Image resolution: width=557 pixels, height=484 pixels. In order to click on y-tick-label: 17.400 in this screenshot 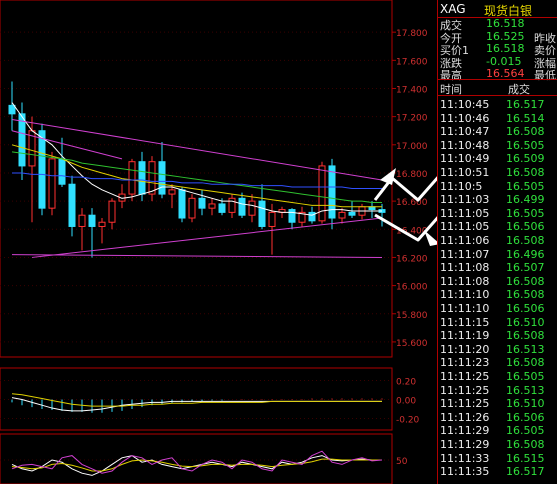, I will do `click(412, 90)`.